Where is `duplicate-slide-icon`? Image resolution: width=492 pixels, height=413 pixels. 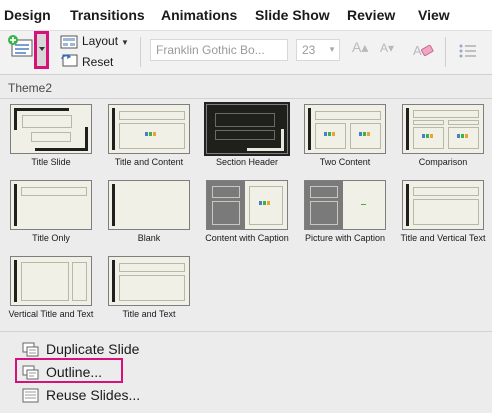
duplicate-slide-icon is located at coordinates (30, 349).